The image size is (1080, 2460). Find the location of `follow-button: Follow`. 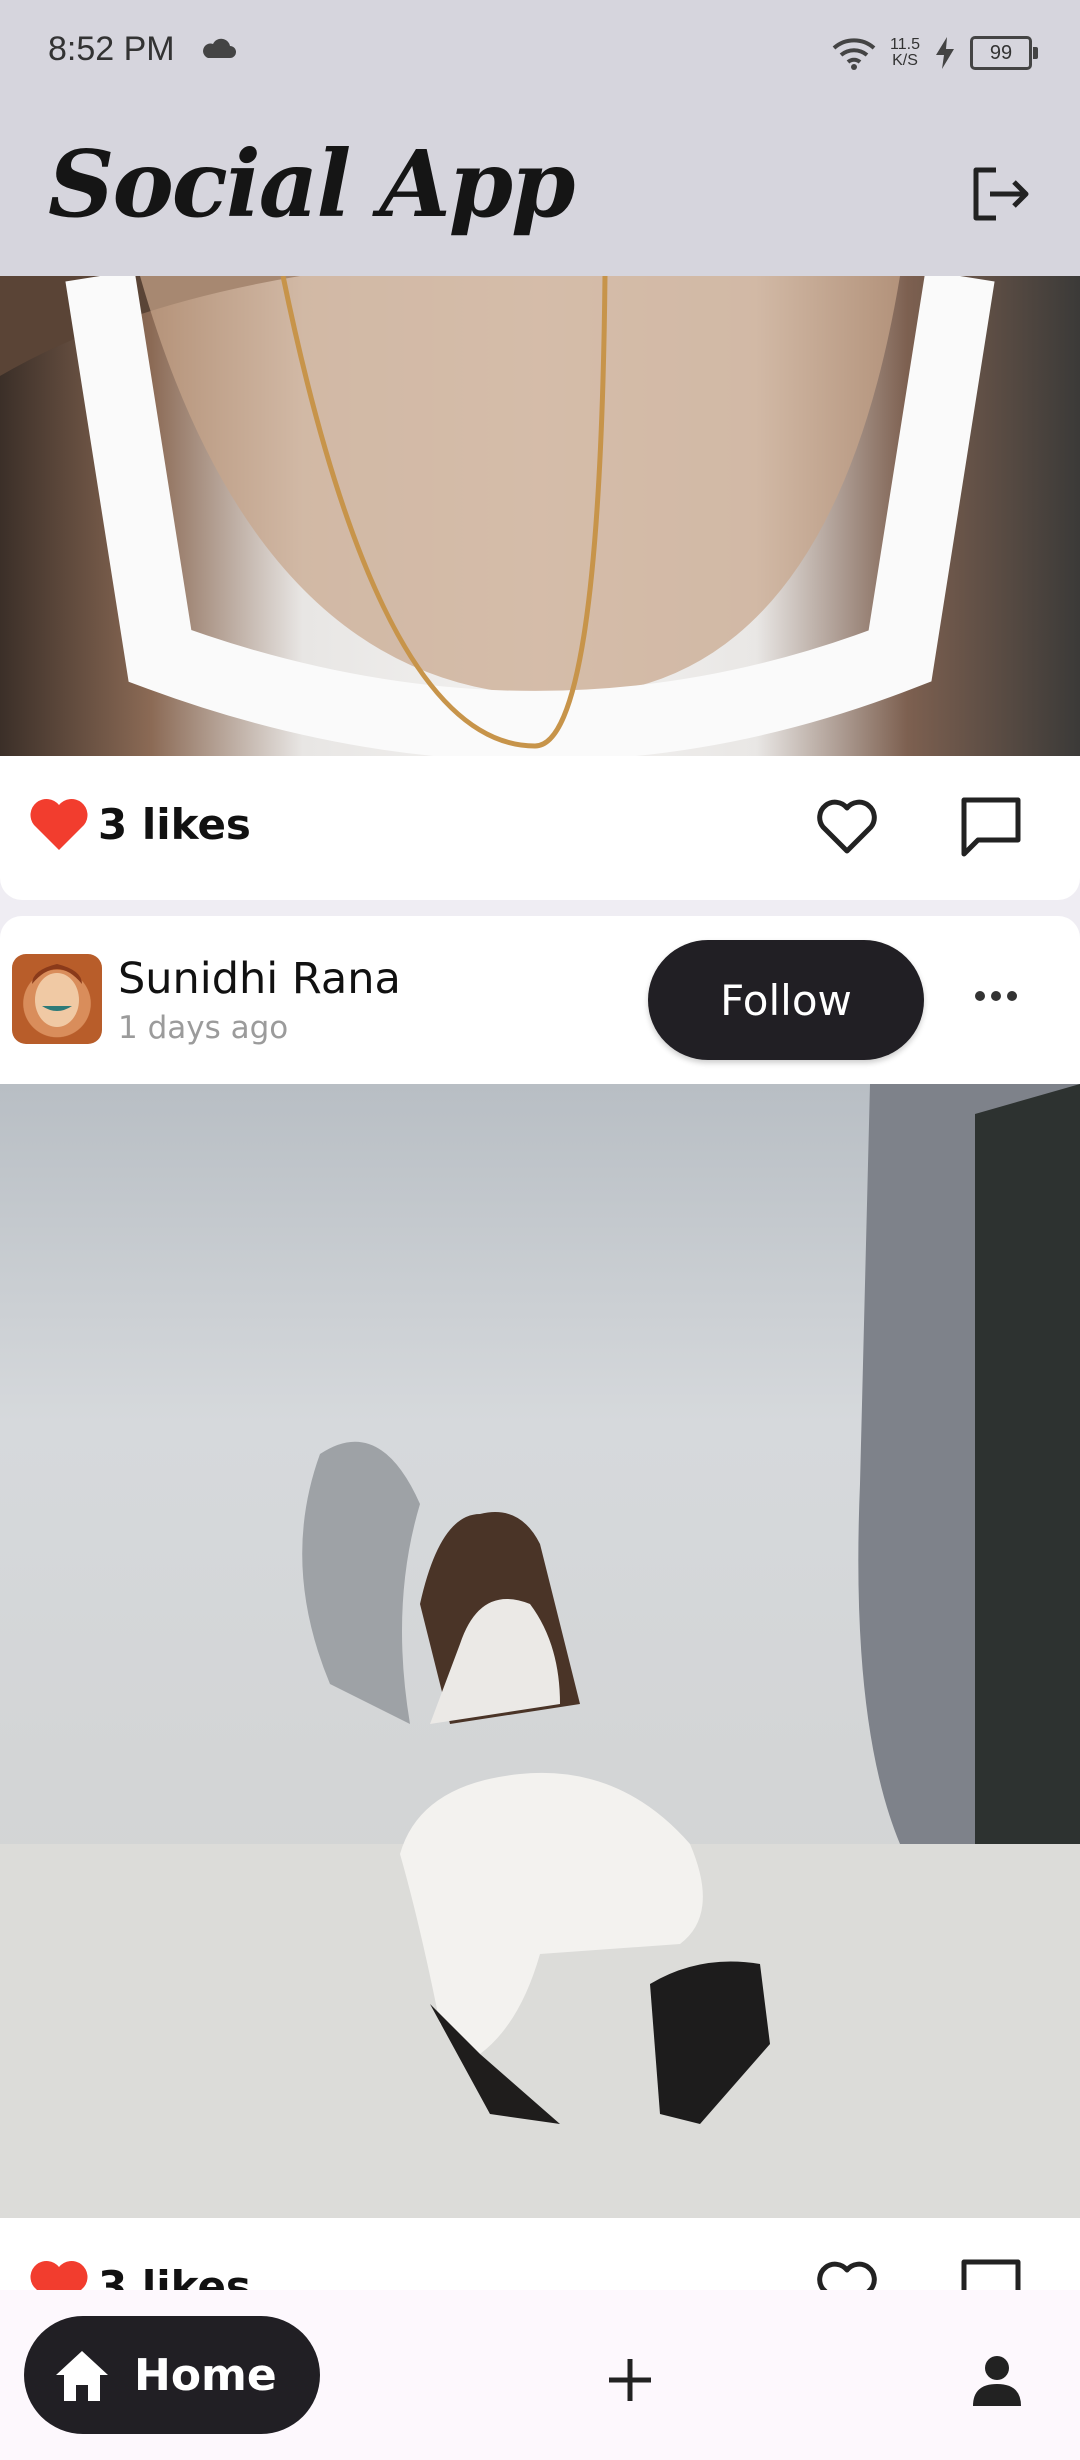

follow-button: Follow is located at coordinates (786, 1000).